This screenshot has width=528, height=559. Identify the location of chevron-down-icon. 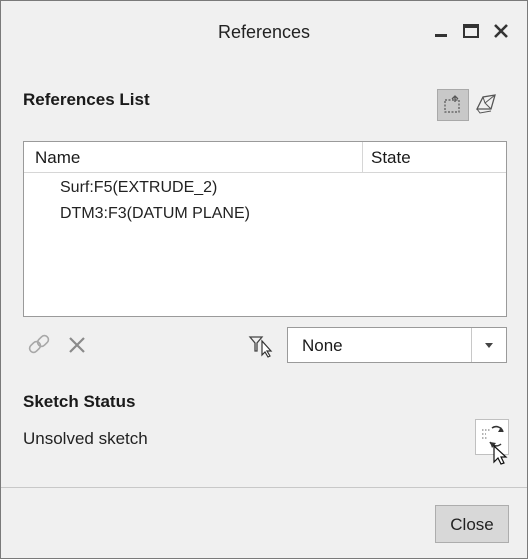
(489, 345).